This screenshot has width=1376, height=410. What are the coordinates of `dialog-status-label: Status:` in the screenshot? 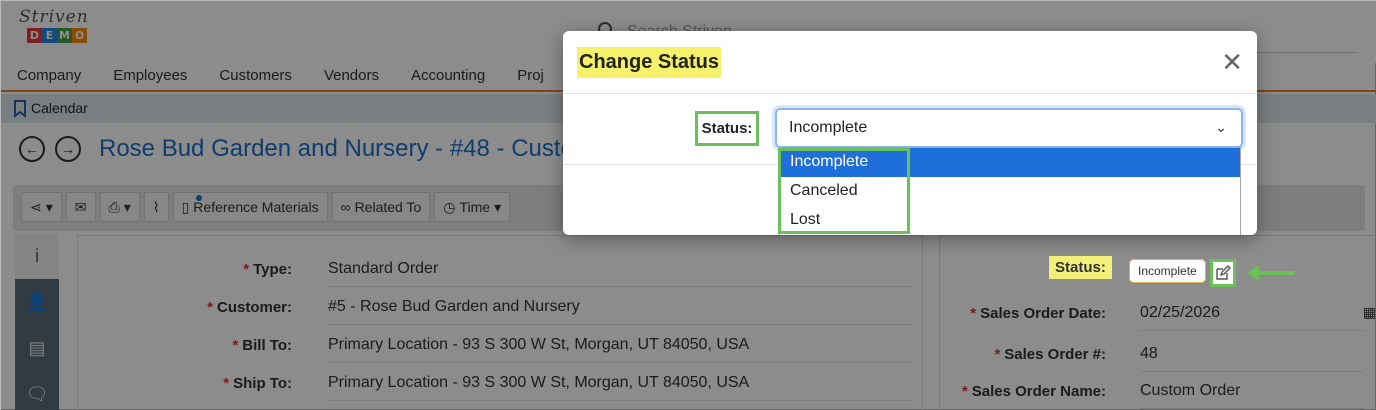 It's located at (727, 128).